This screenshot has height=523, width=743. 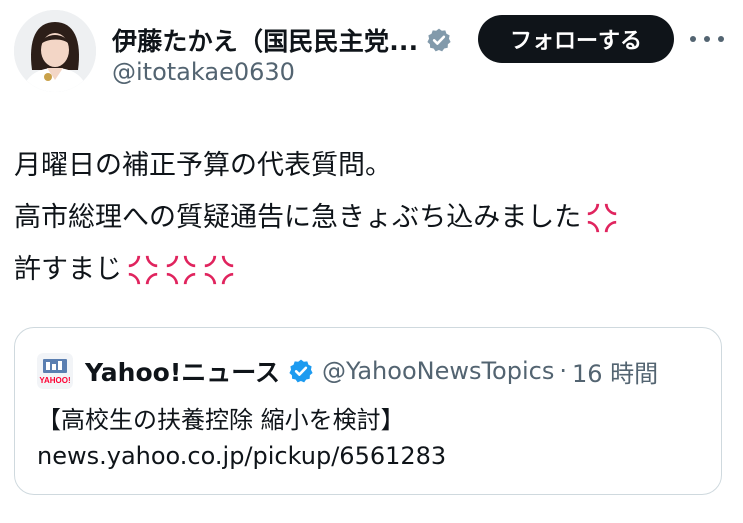 I want to click on author-avatar, so click(x=55, y=51).